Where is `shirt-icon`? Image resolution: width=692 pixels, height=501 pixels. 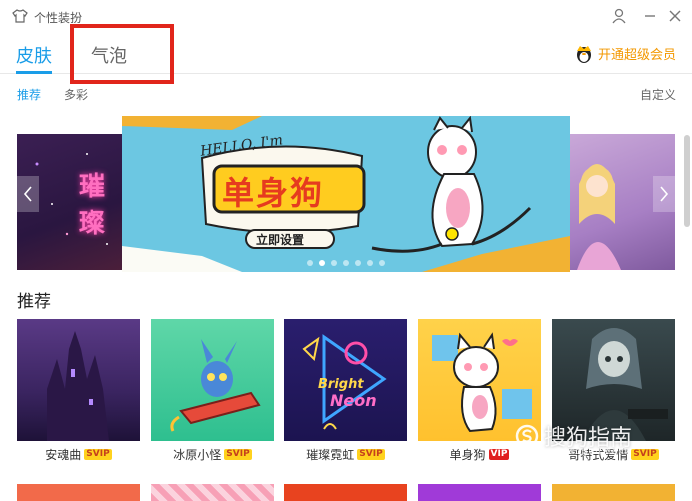
shirt-icon is located at coordinates (20, 16).